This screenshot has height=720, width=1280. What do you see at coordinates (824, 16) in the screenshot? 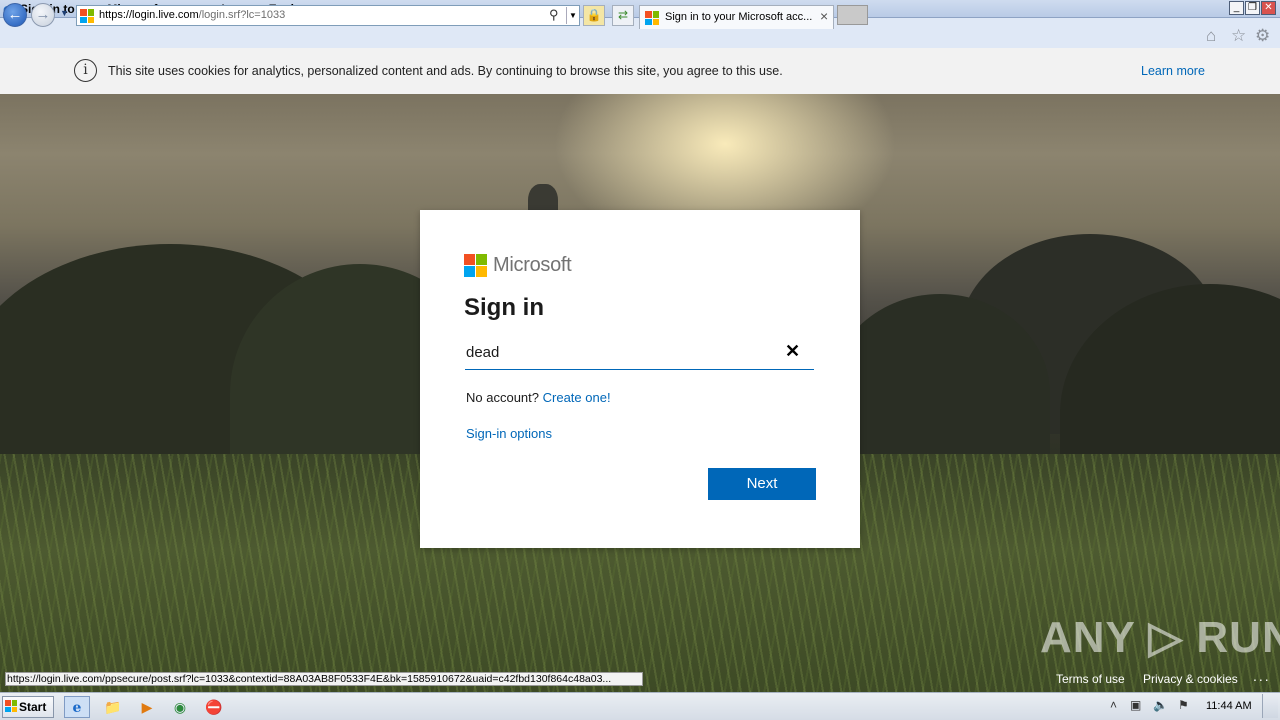
I see `tab-close-icon: ×` at bounding box center [824, 16].